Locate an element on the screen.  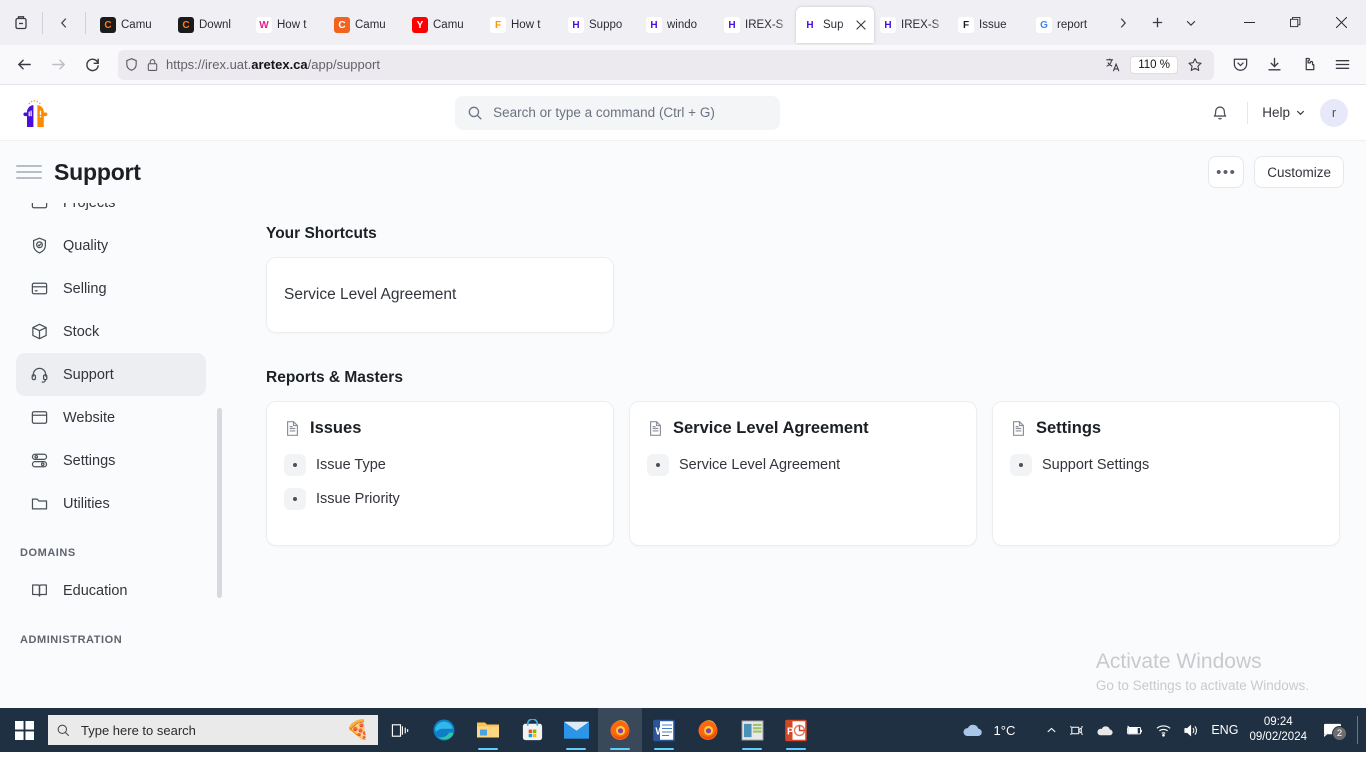
back-arrow-icon is located at coordinates (24, 65).